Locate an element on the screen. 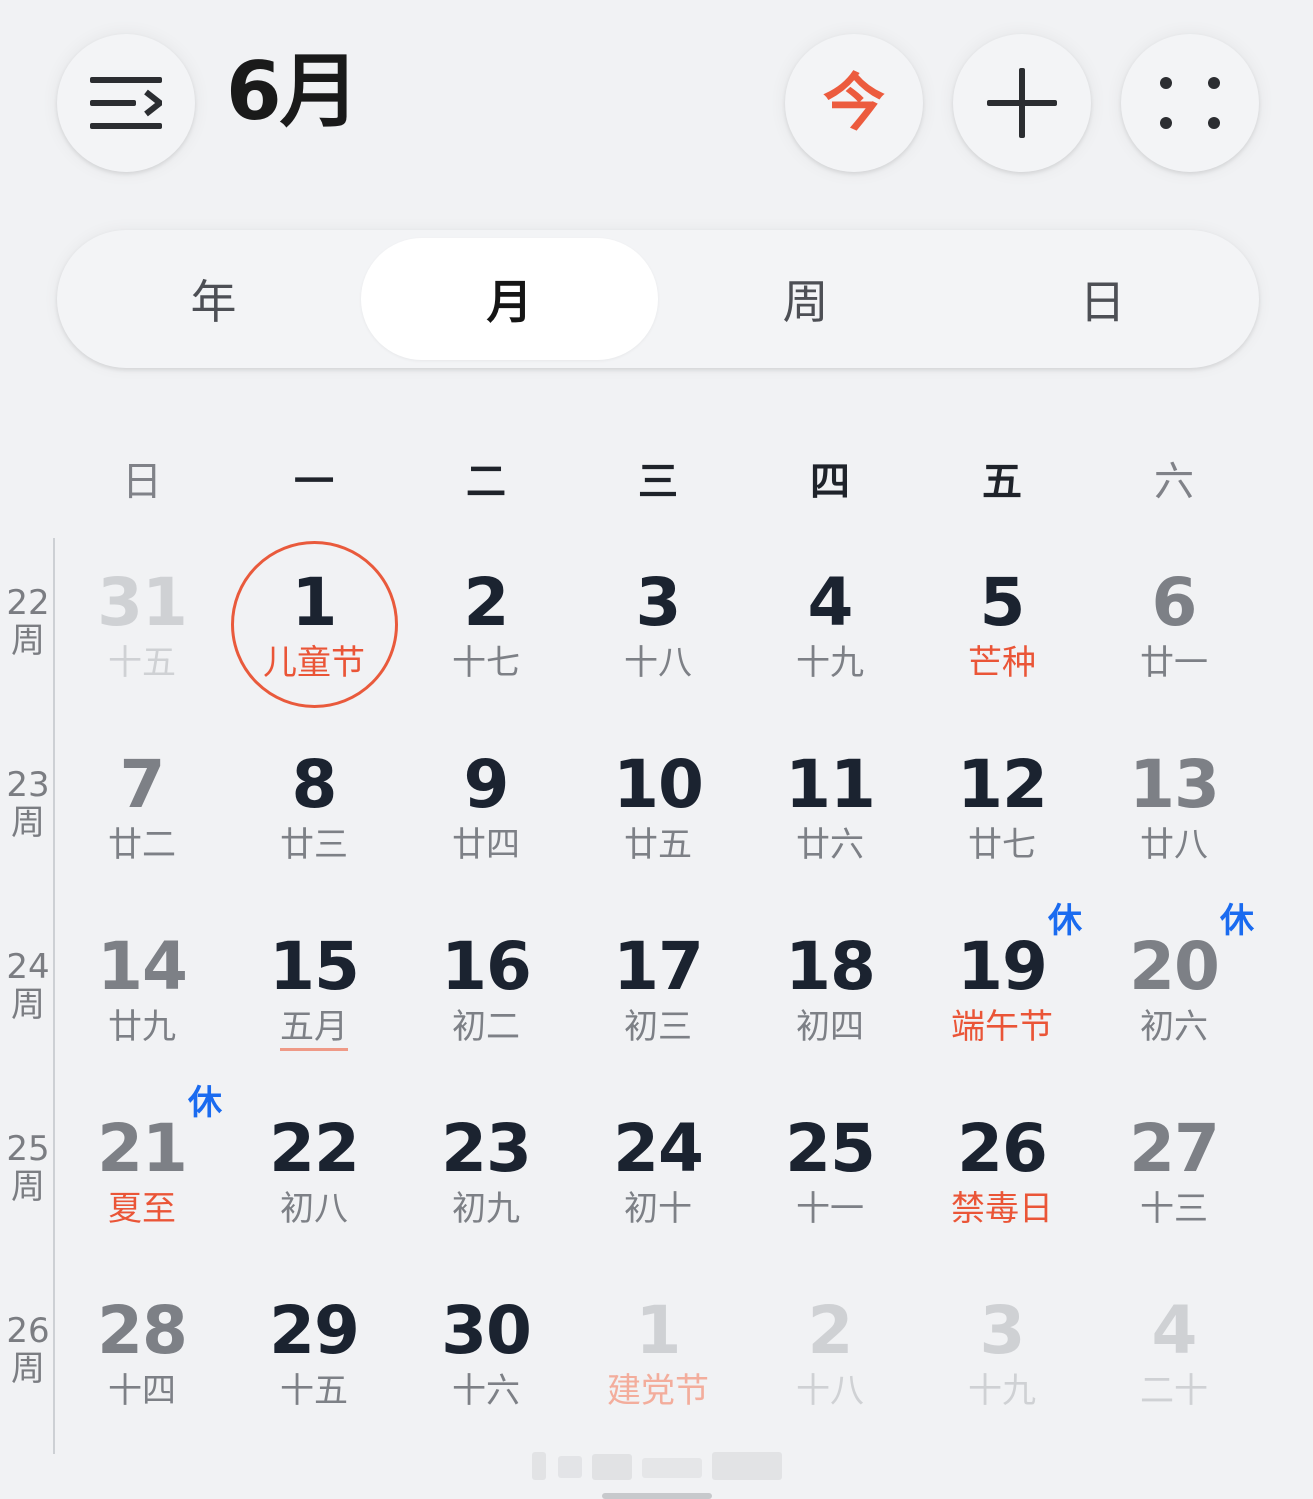  lunar-date: 初六 is located at coordinates (1174, 1027).